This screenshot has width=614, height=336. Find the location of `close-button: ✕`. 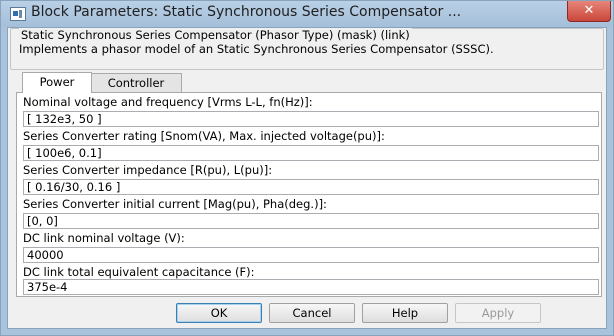

close-button: ✕ is located at coordinates (589, 11).